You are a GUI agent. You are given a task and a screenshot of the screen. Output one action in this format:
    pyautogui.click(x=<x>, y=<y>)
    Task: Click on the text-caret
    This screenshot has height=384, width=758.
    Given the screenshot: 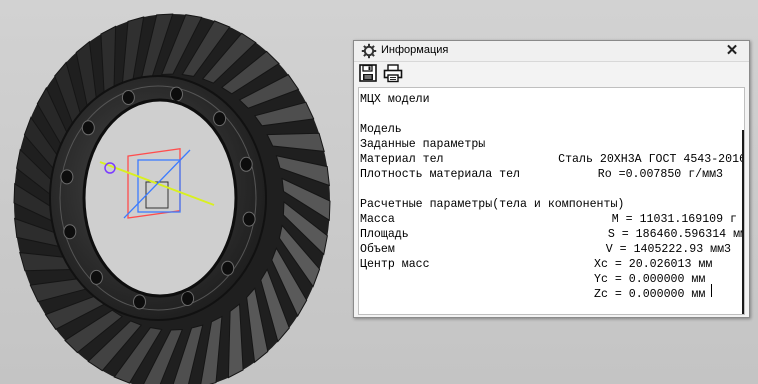 What is the action you would take?
    pyautogui.click(x=711, y=290)
    